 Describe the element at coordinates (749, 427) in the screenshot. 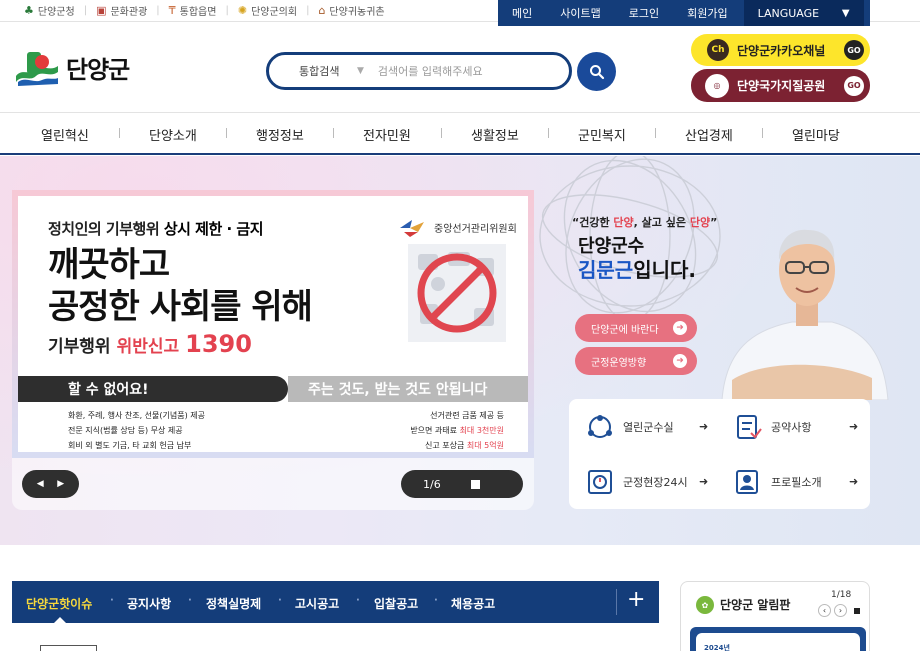

I see `checklist-icon` at that location.